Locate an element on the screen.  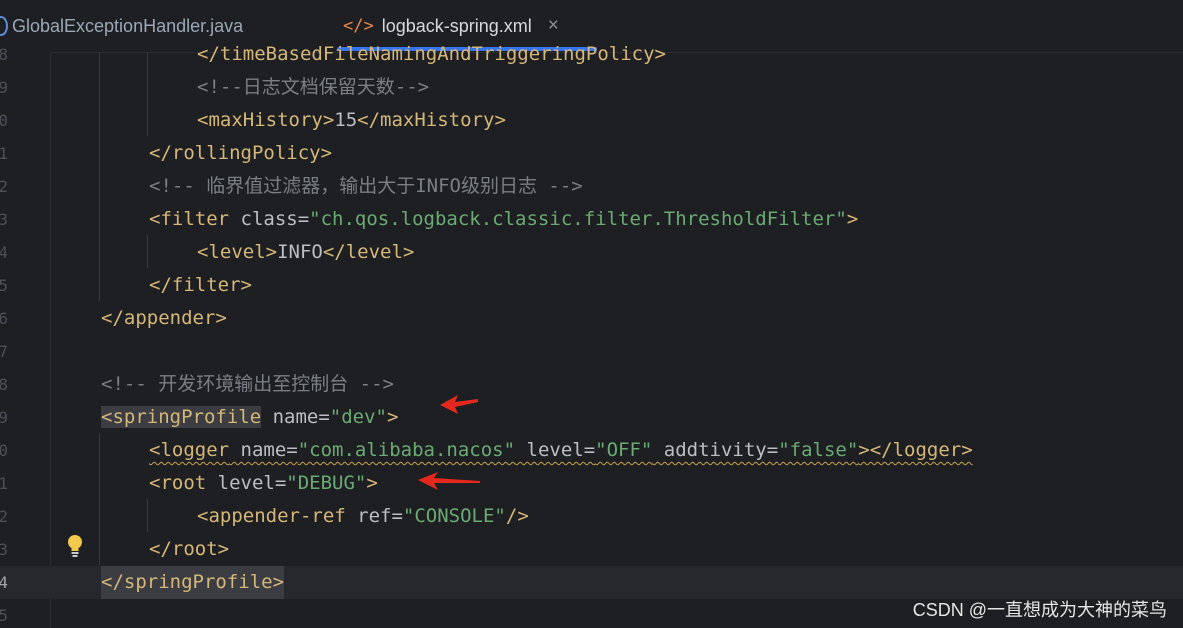
xml-tag: <maxHistory> is located at coordinates (266, 120).